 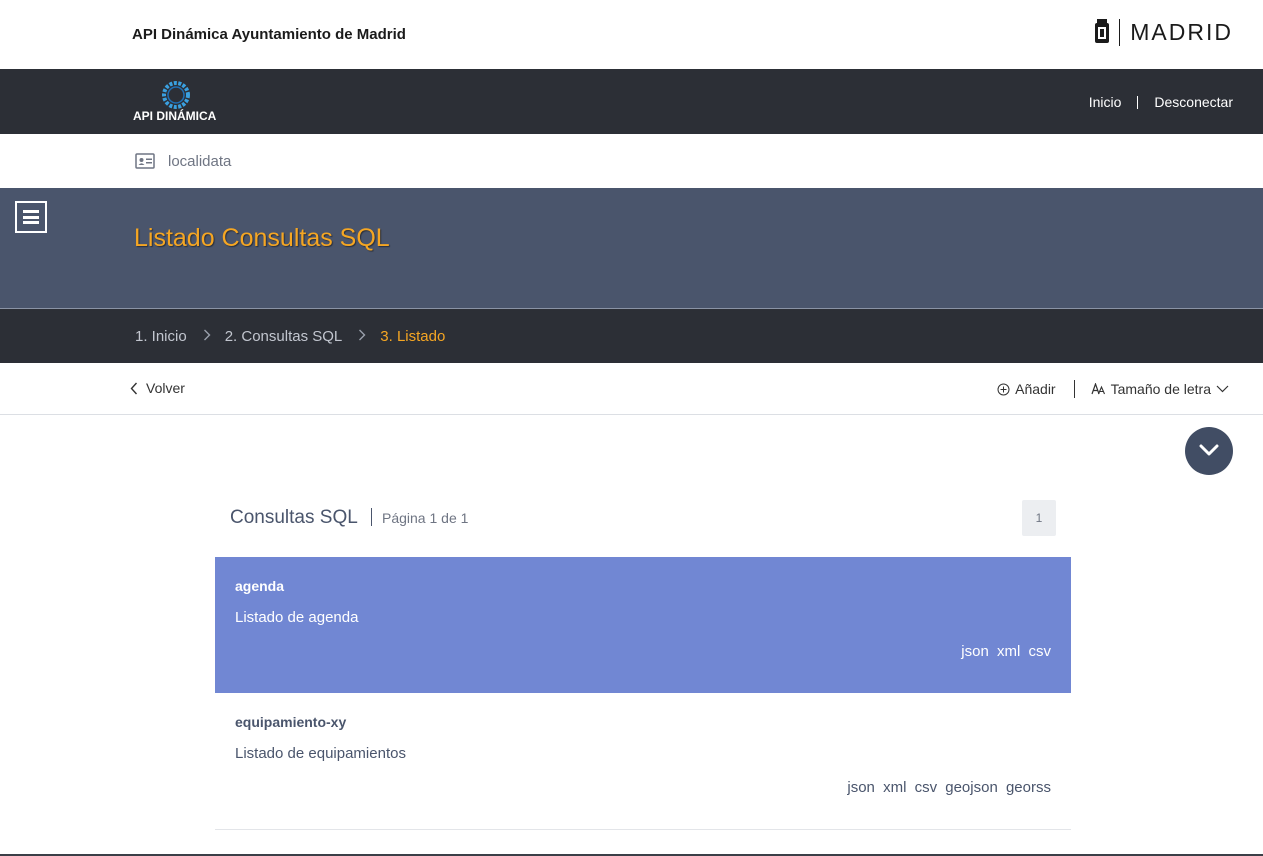 What do you see at coordinates (320, 753) in the screenshot?
I see `query-description: Listado de equipamientos` at bounding box center [320, 753].